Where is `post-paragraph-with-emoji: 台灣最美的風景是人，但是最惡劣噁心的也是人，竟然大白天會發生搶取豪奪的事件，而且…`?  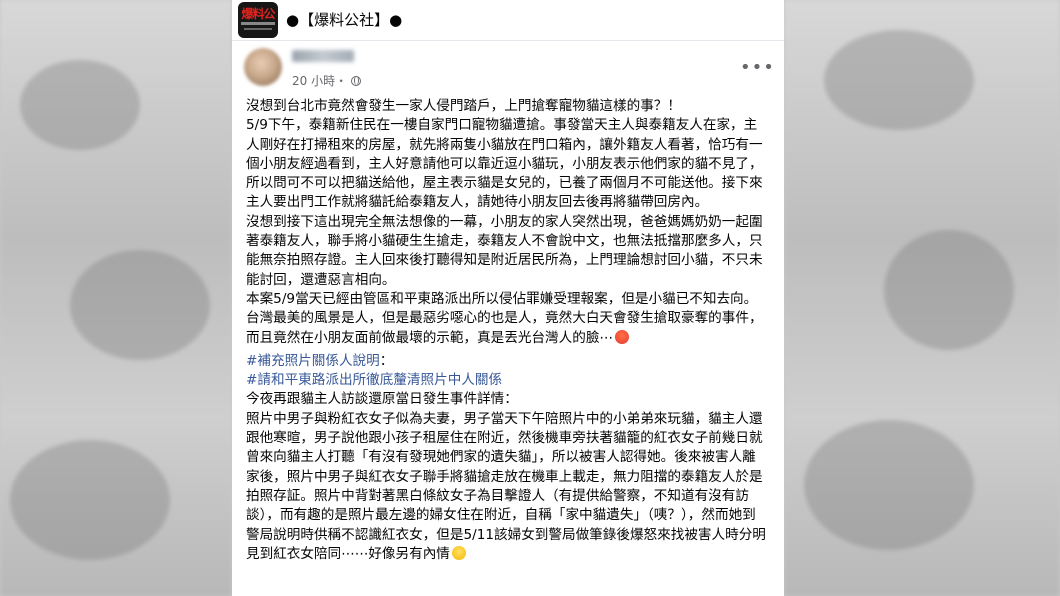
post-paragraph-with-emoji: 台灣最美的風景是人，但是最惡劣噁心的也是人，竟然大白天會發生搶取豪奪的事件，而且… is located at coordinates (507, 328).